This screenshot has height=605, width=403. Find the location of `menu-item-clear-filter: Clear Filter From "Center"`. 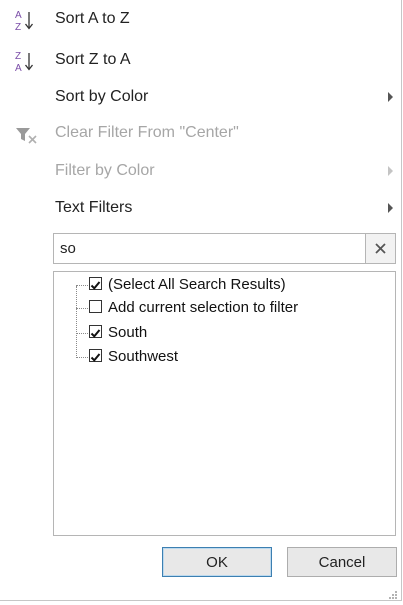

menu-item-clear-filter: Clear Filter From "Center" is located at coordinates (200, 133).